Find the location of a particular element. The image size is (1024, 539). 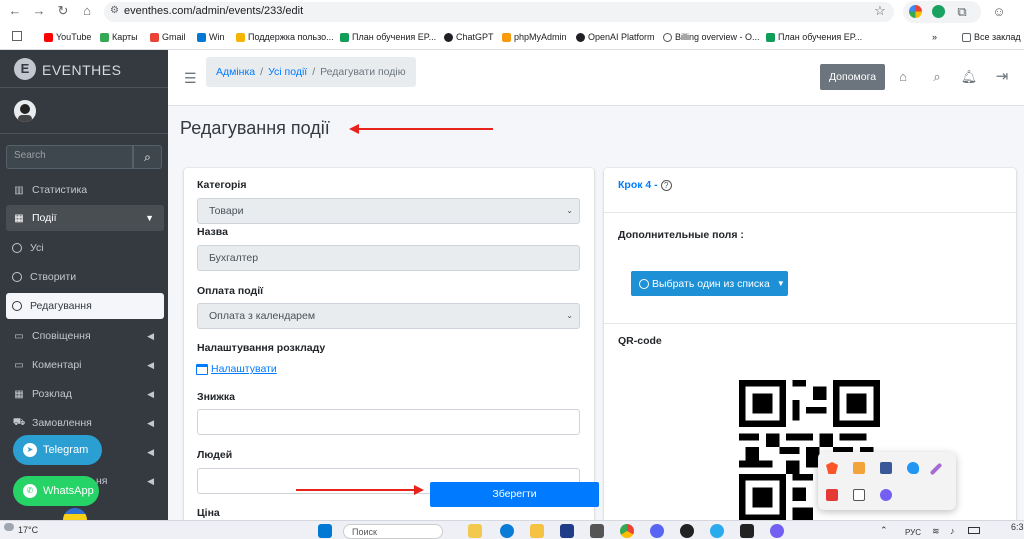

sheets-icon is located at coordinates (344, 37).